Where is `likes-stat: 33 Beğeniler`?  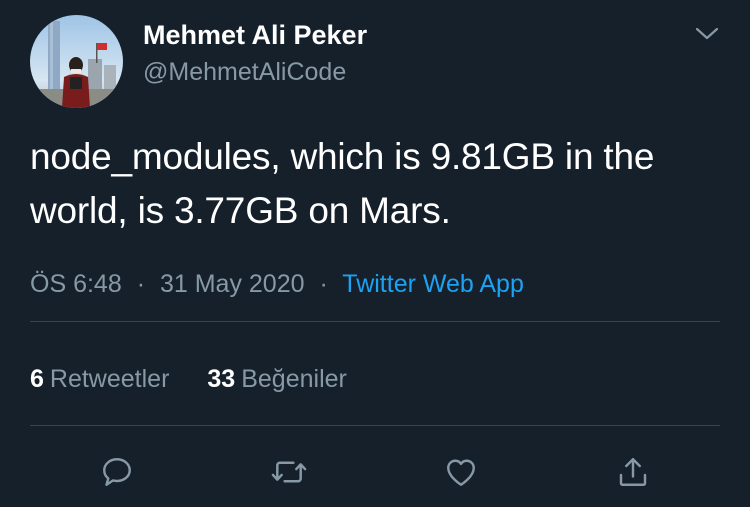
likes-stat: 33 Beğeniler is located at coordinates (276, 379).